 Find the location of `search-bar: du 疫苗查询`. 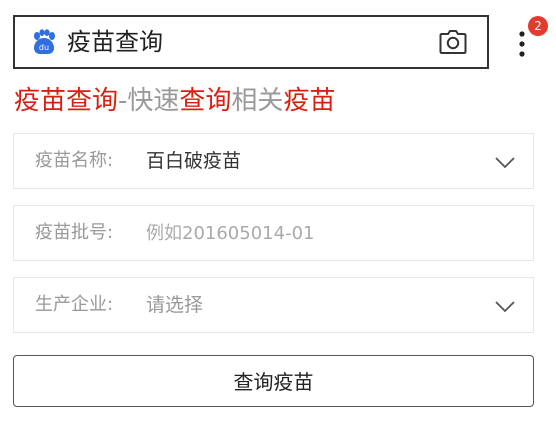

search-bar: du 疫苗查询 is located at coordinates (251, 42).